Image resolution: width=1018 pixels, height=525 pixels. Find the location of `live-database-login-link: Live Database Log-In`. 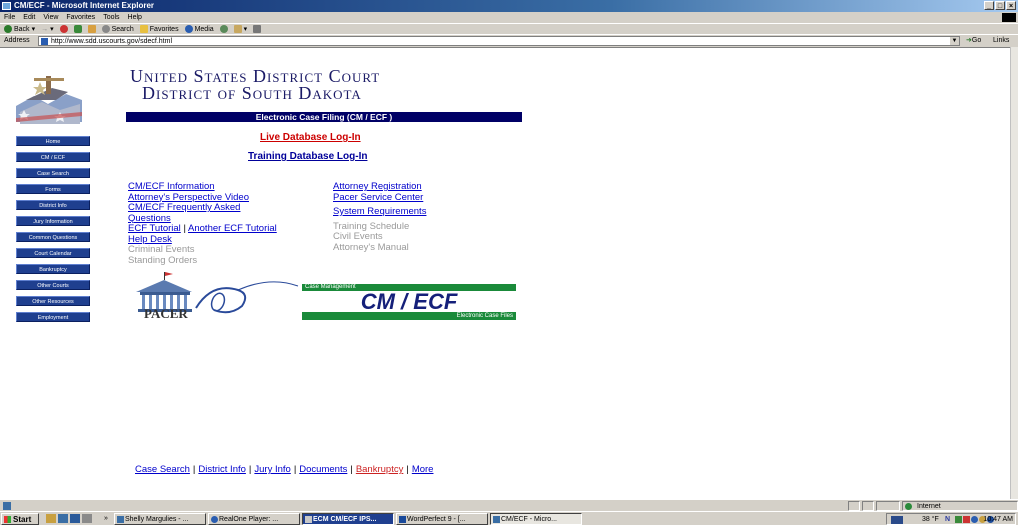

live-database-login-link: Live Database Log-In is located at coordinates (310, 137).